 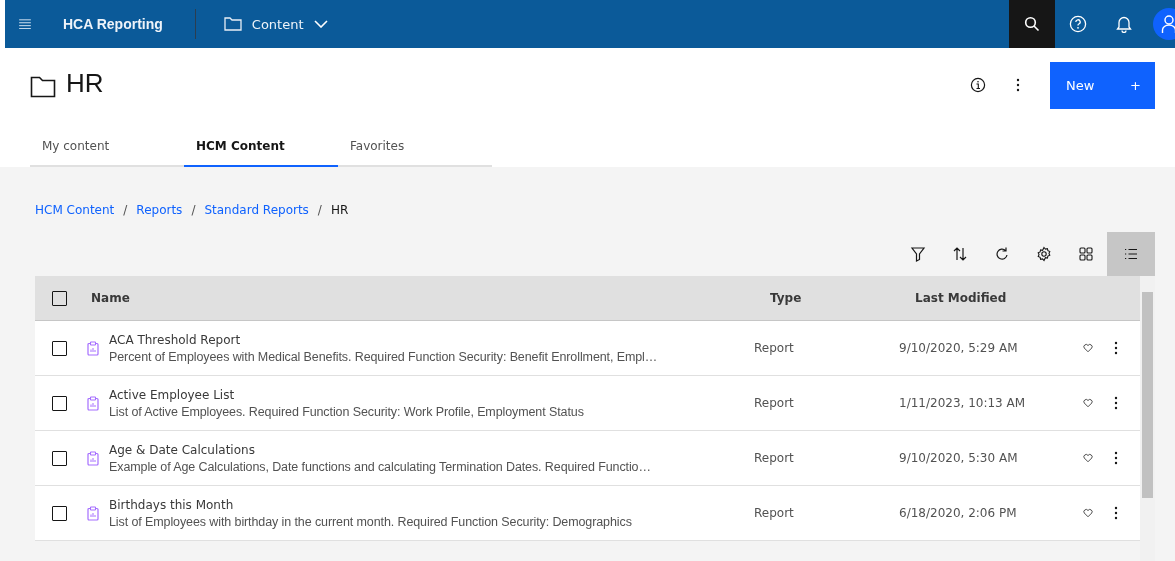 I want to click on table-cell-text: 6/18/2020, 2:06 PM, so click(x=958, y=513).